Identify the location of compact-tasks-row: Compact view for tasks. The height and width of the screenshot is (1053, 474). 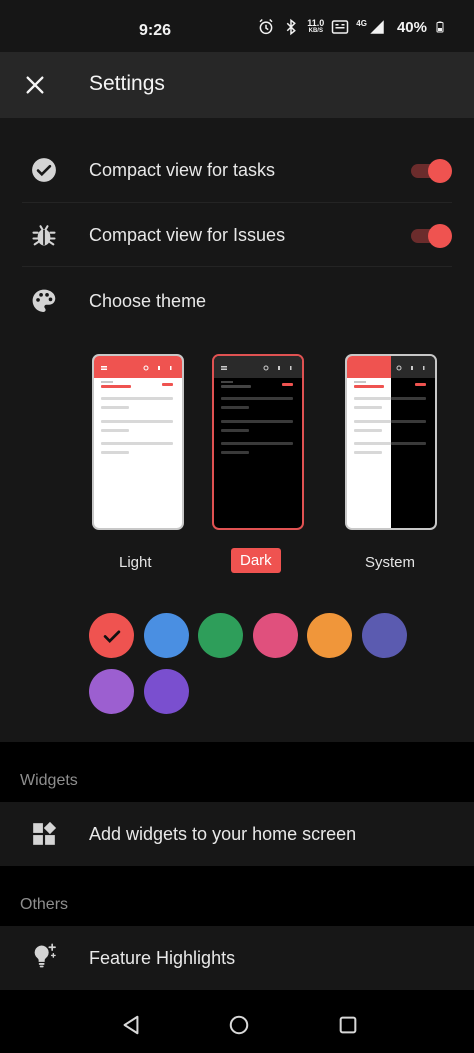
(237, 170).